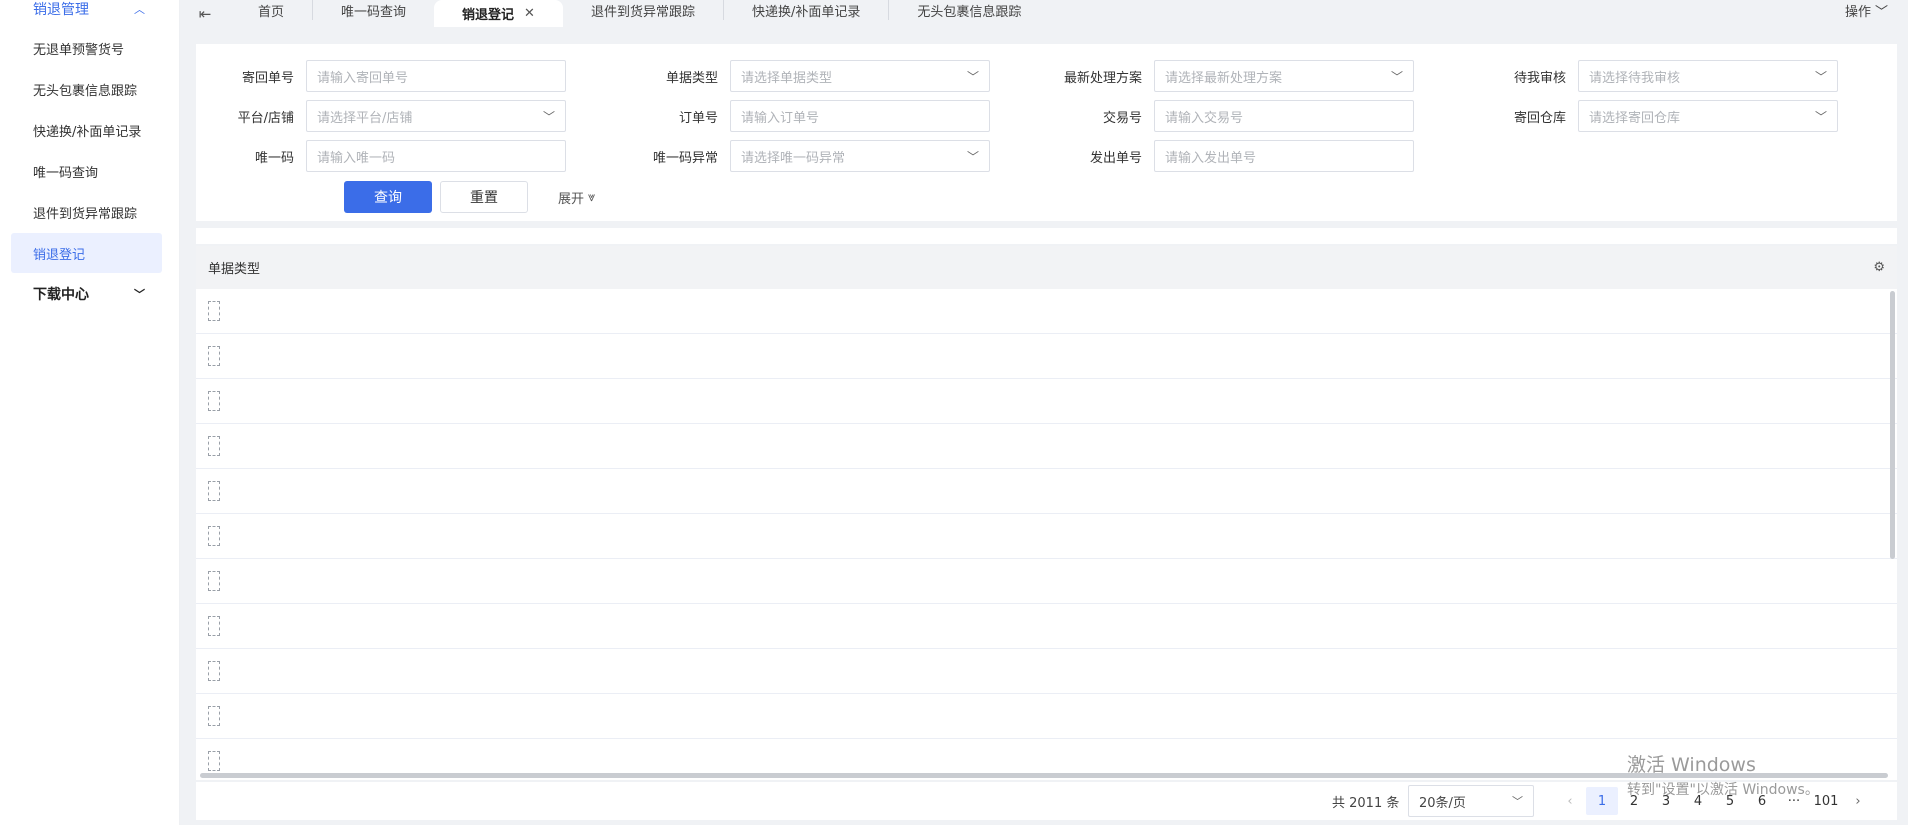 The image size is (1908, 825). I want to click on tab-return-registration: 销退登记 ✕, so click(498, 13).